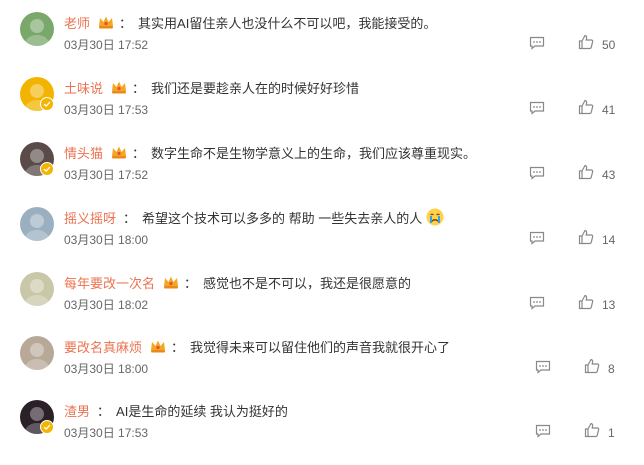 This screenshot has width=644, height=465. I want to click on username-link: 要改名真麻烦, so click(103, 346).